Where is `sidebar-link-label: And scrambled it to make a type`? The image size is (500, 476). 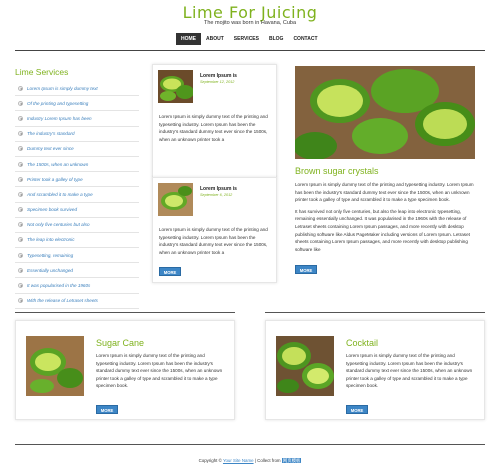 sidebar-link-label: And scrambled it to make a type is located at coordinates (60, 194).